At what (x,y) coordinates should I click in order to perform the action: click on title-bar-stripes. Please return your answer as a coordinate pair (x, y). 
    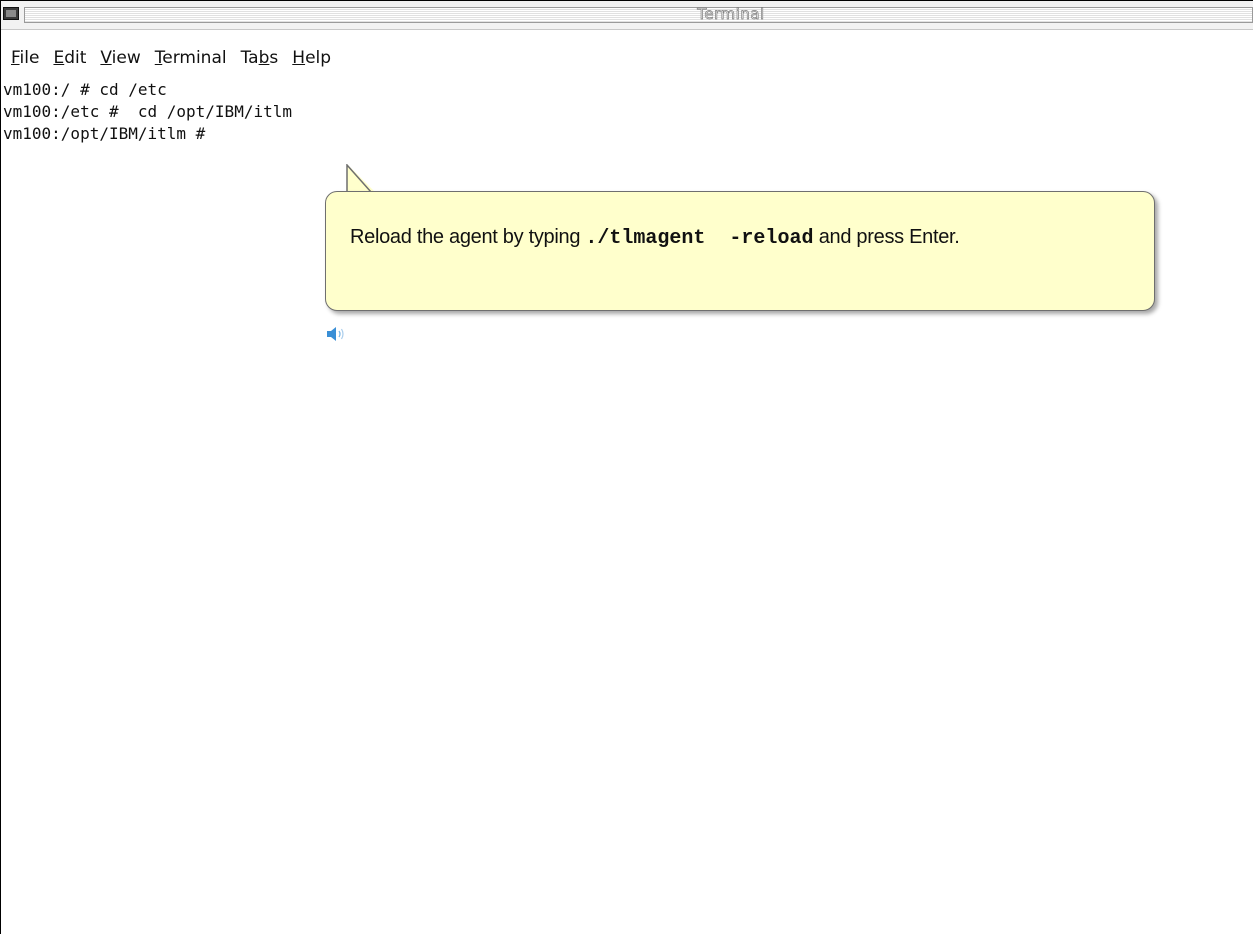
    Looking at the image, I should click on (638, 15).